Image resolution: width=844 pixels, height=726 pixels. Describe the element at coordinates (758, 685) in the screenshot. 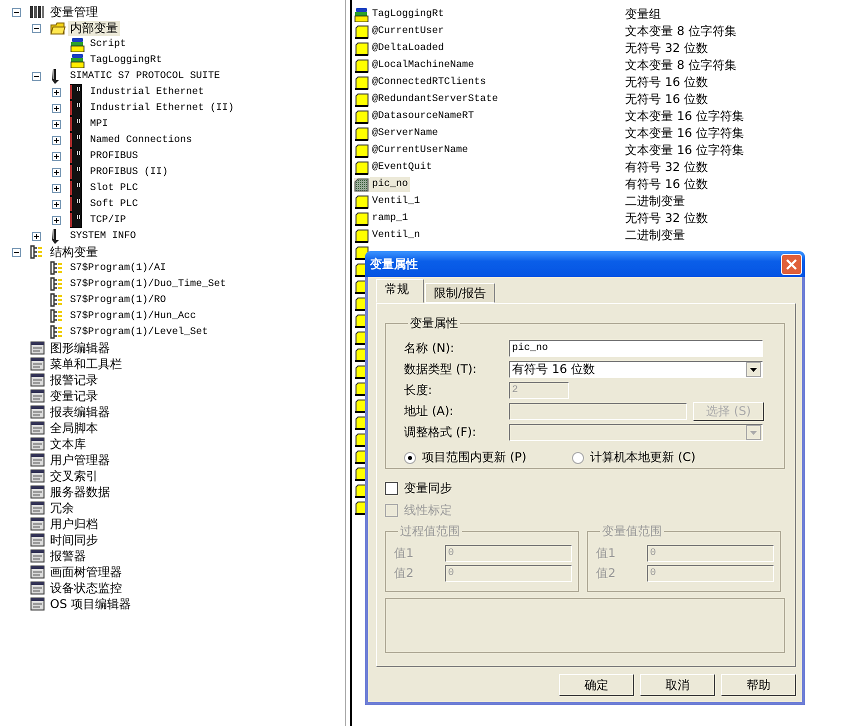

I see `dialog-button: 帮助` at that location.